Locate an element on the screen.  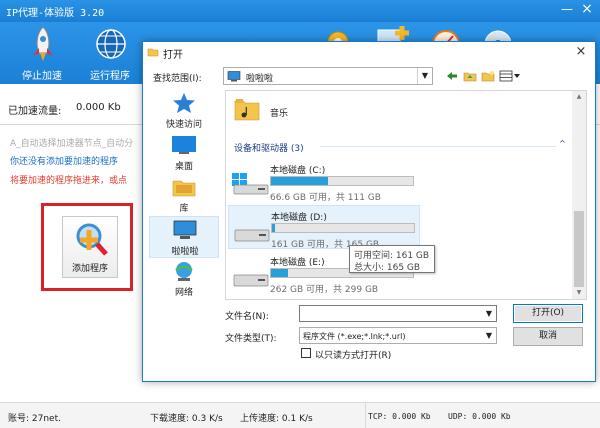
network-icon is located at coordinates (184, 271).